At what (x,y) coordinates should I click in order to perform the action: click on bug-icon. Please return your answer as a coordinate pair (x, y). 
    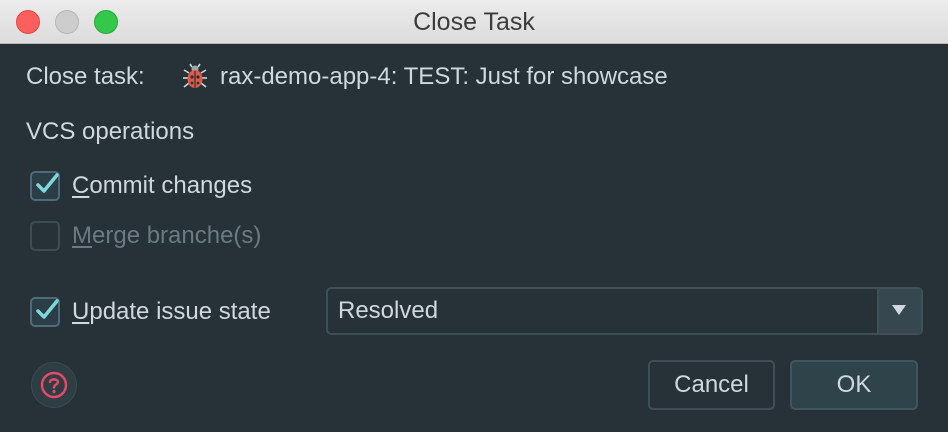
    Looking at the image, I should click on (195, 75).